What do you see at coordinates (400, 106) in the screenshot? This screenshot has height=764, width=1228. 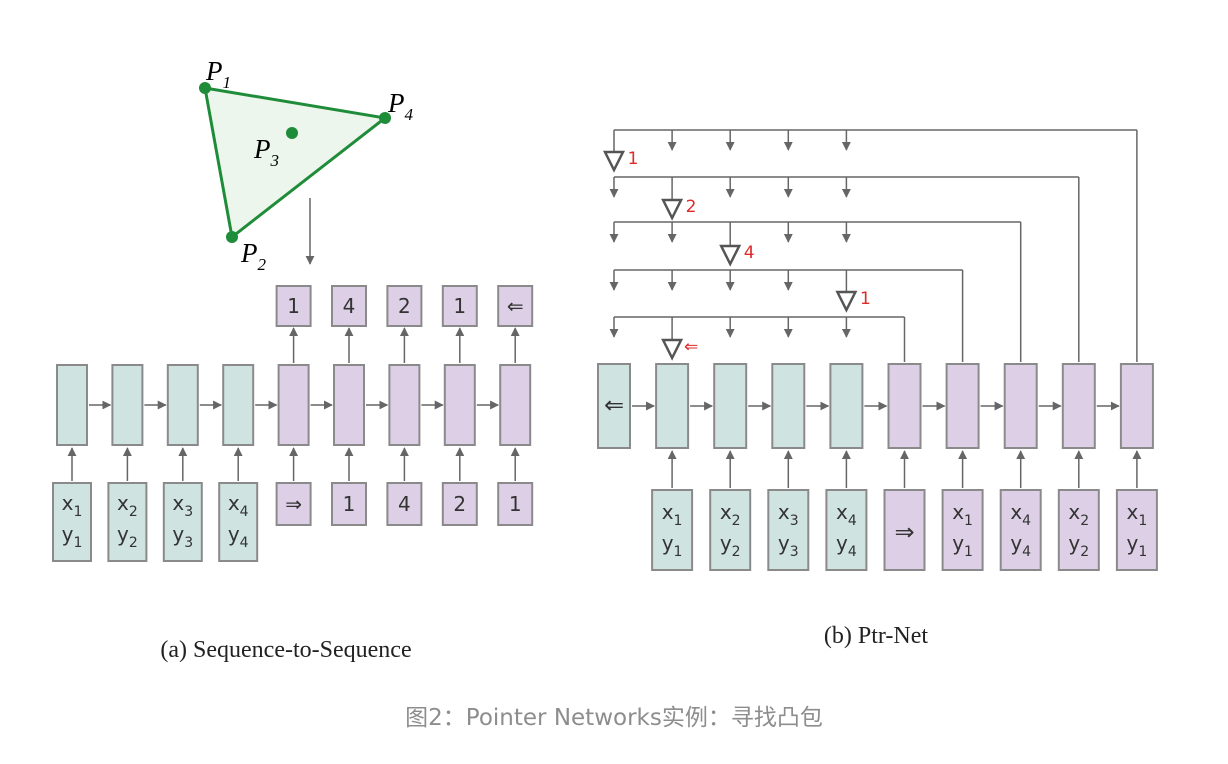 I see `label-p4: P4` at bounding box center [400, 106].